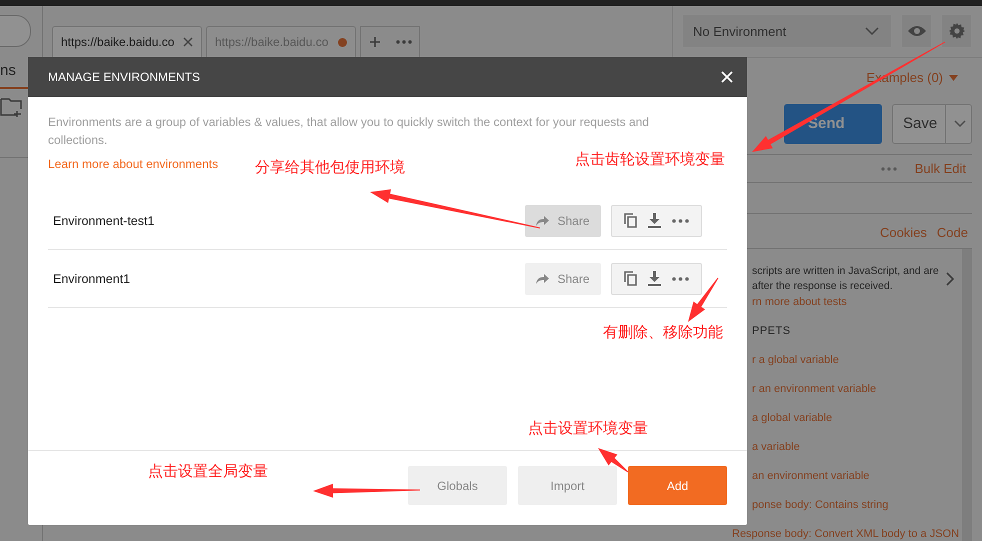 This screenshot has height=541, width=982. What do you see at coordinates (127, 41) in the screenshot?
I see `request-tab: https://baike.baidu.co` at bounding box center [127, 41].